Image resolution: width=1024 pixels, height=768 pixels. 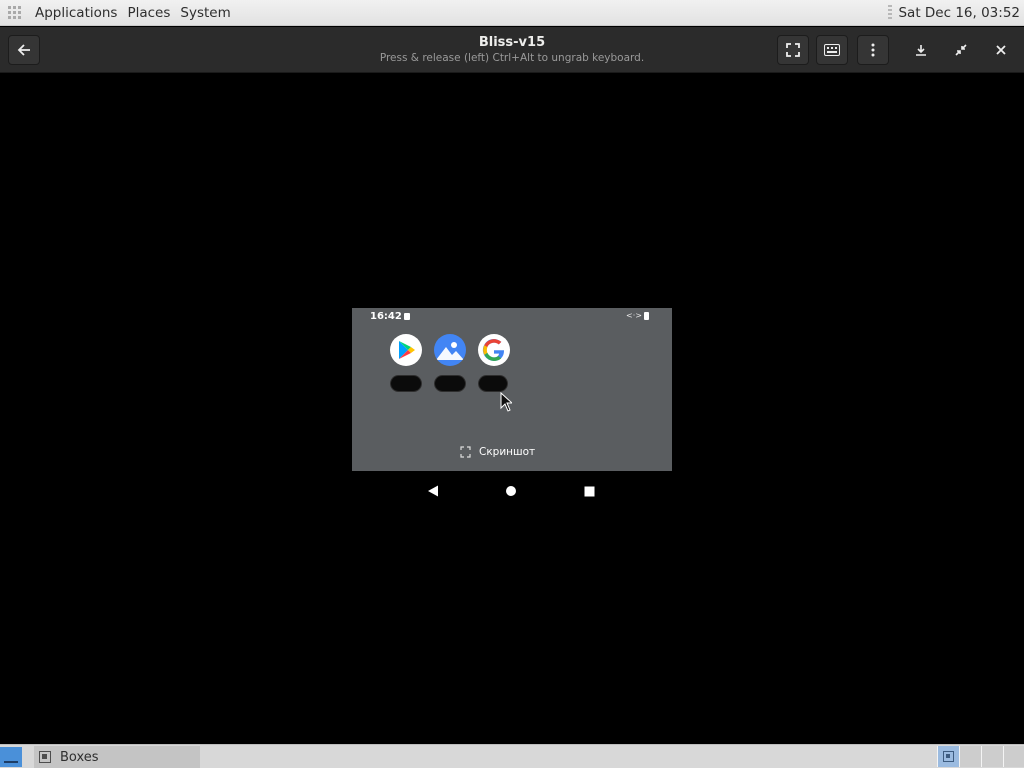 I want to click on battery-icon, so click(x=646, y=316).